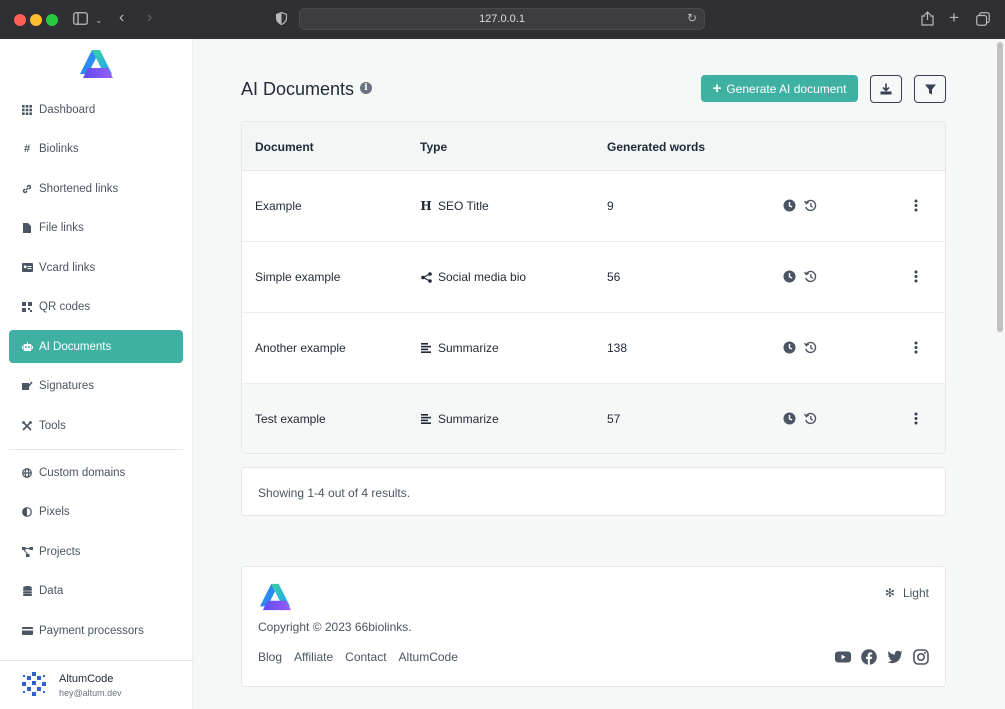  What do you see at coordinates (96, 188) in the screenshot?
I see `sidebar-item-shortened-links: Shortened links` at bounding box center [96, 188].